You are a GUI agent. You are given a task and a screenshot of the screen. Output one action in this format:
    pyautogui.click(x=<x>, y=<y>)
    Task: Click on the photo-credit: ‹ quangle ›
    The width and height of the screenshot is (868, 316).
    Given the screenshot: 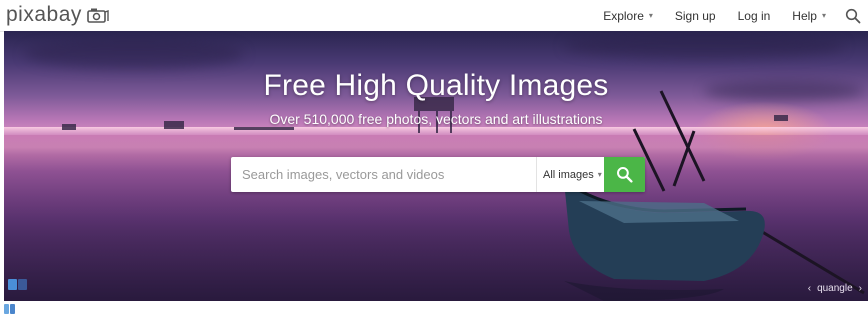 What is the action you would take?
    pyautogui.click(x=835, y=288)
    